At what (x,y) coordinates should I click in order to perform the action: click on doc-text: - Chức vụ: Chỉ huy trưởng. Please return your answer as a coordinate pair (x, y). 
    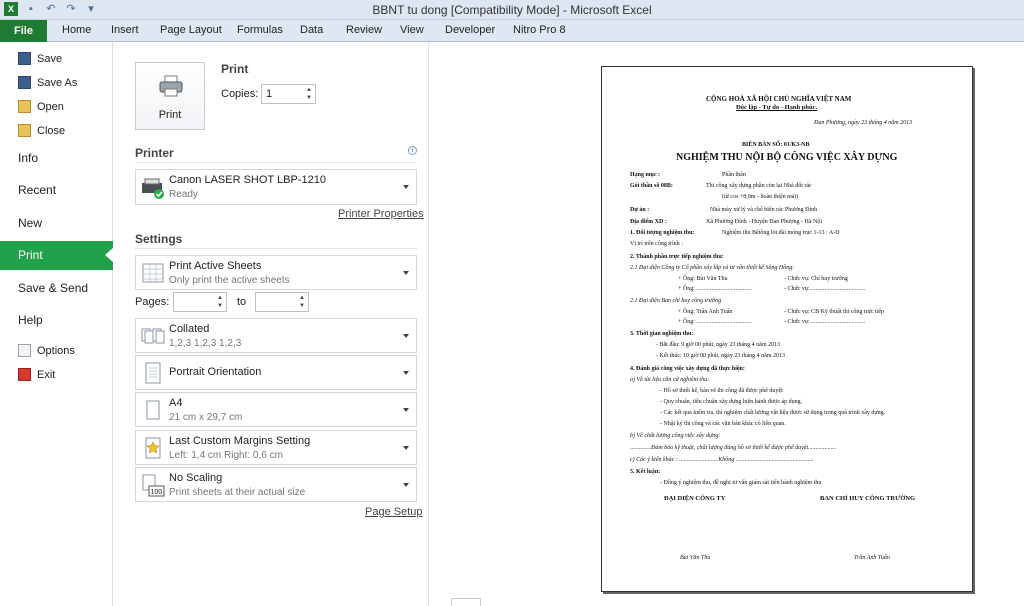
    Looking at the image, I should click on (816, 279).